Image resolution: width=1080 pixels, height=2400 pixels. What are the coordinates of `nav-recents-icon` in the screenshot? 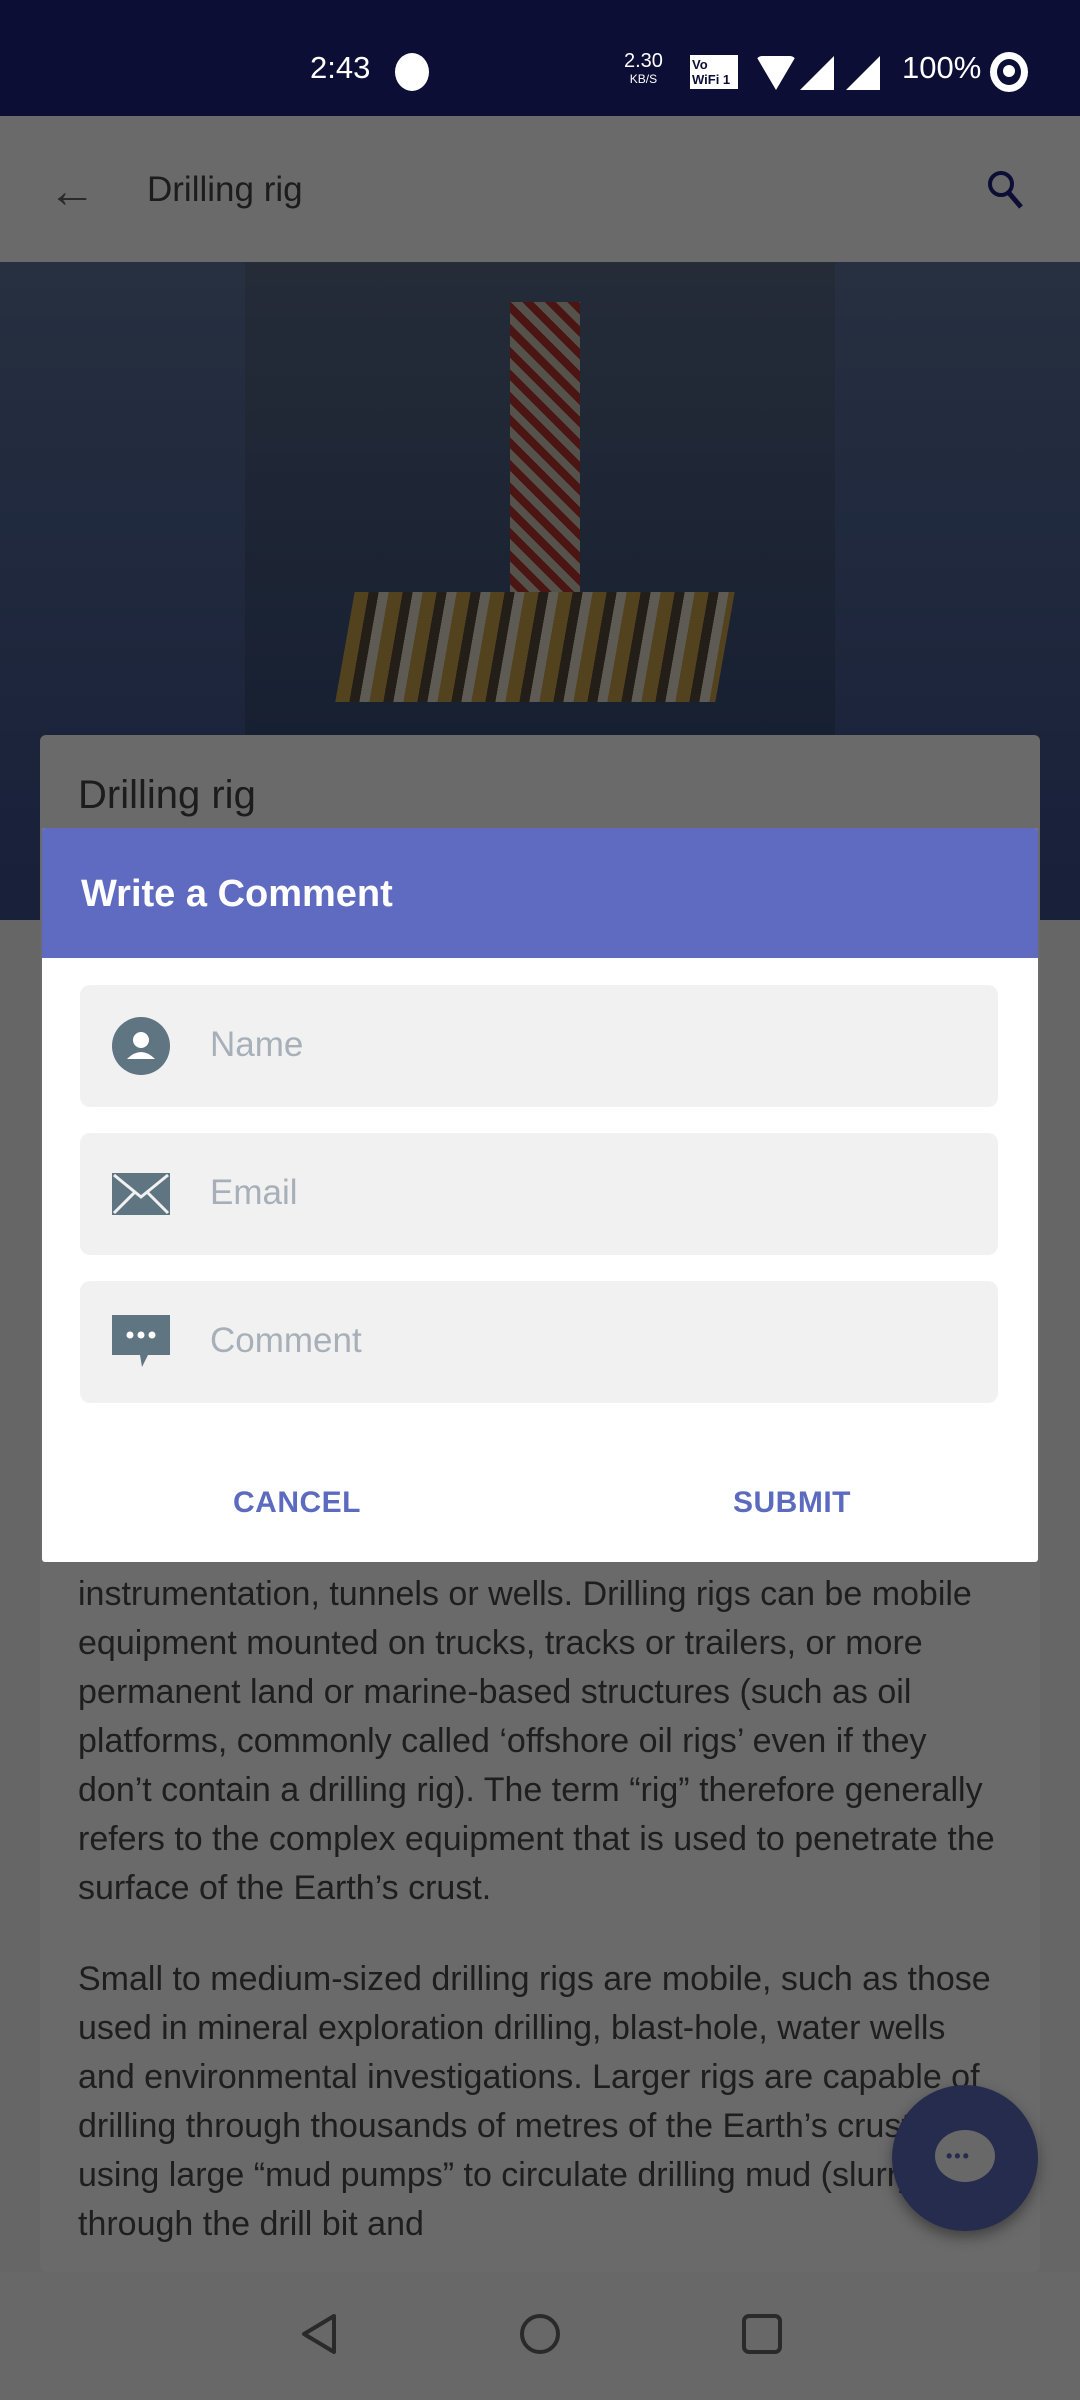 It's located at (762, 2334).